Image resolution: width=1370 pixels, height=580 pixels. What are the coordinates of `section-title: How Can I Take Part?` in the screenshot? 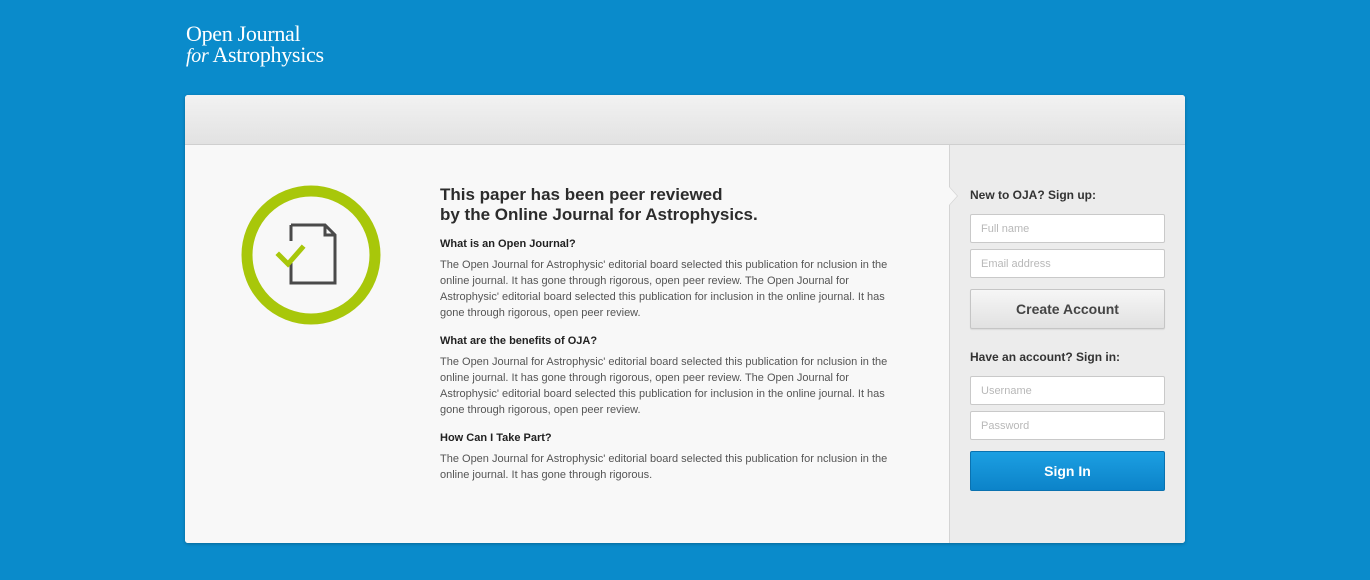 It's located at (496, 438).